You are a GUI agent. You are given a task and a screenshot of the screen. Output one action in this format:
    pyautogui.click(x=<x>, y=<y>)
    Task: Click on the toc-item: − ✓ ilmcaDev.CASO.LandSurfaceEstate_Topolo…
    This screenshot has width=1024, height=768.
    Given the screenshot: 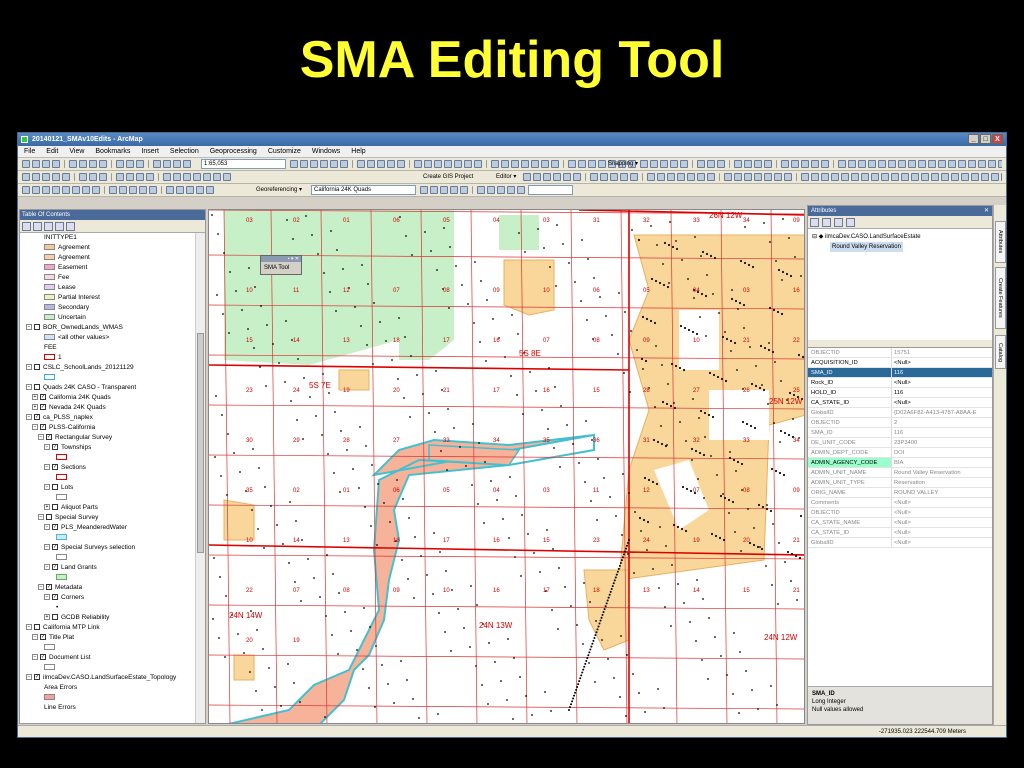 What is the action you would take?
    pyautogui.click(x=107, y=678)
    